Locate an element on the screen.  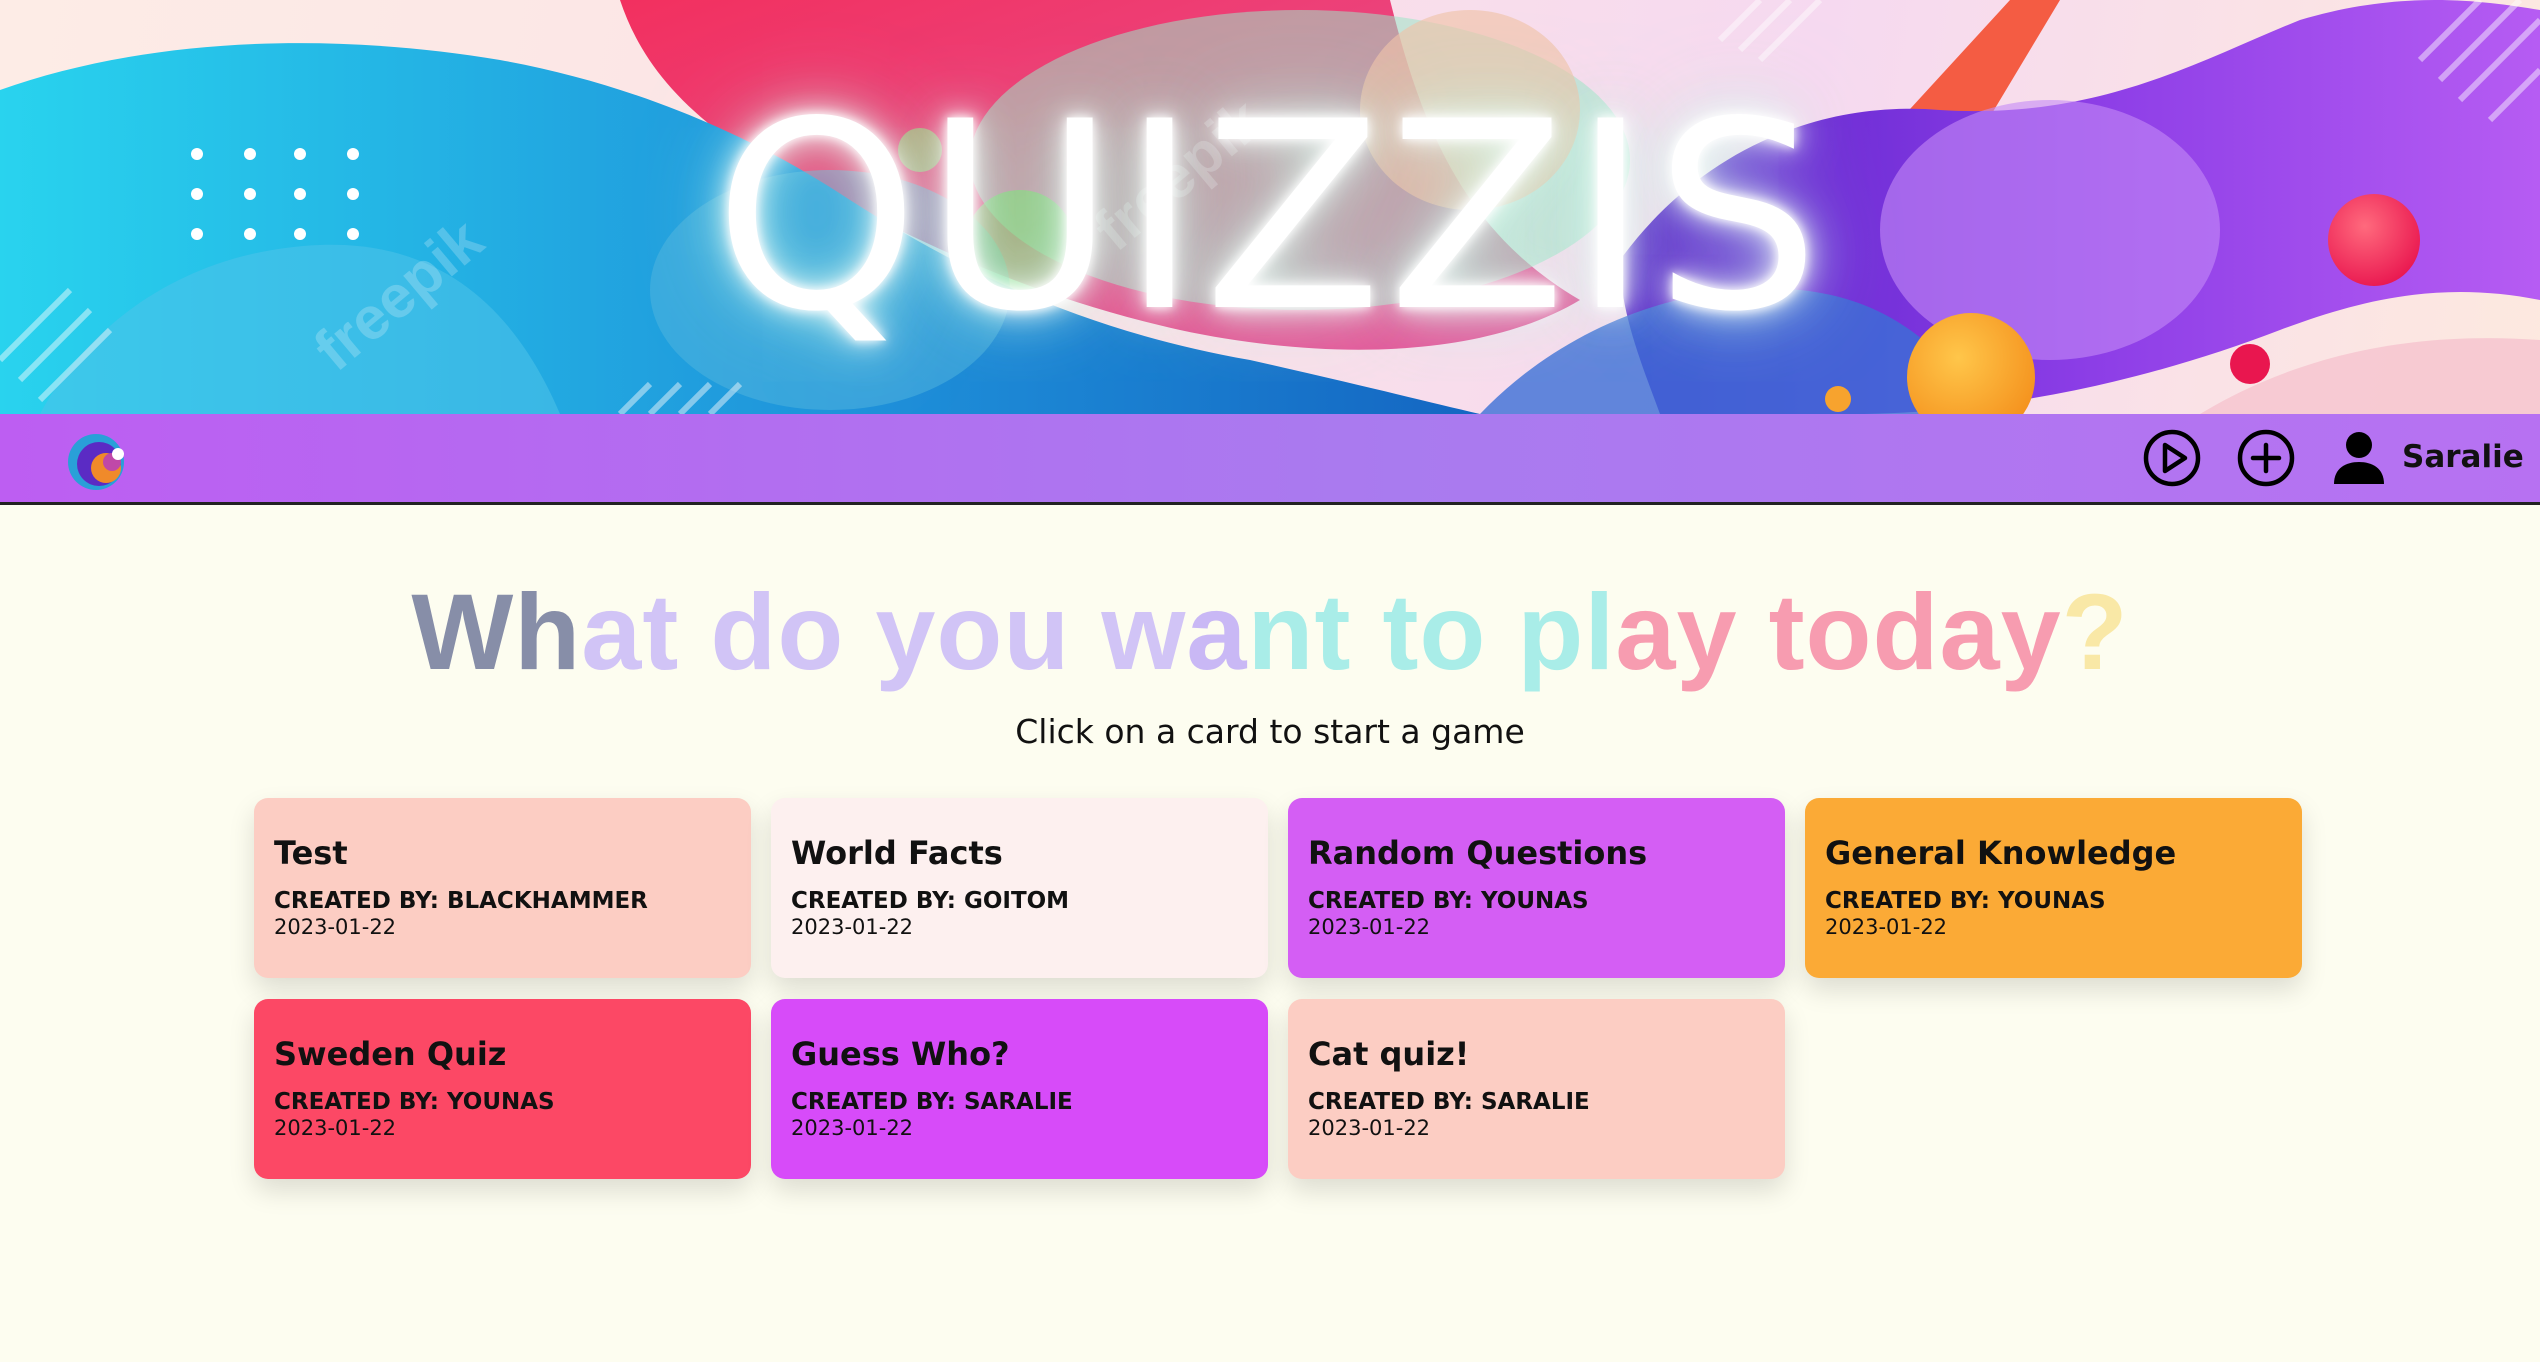
quiz-card-title: General Knowledge is located at coordinates (2001, 853).